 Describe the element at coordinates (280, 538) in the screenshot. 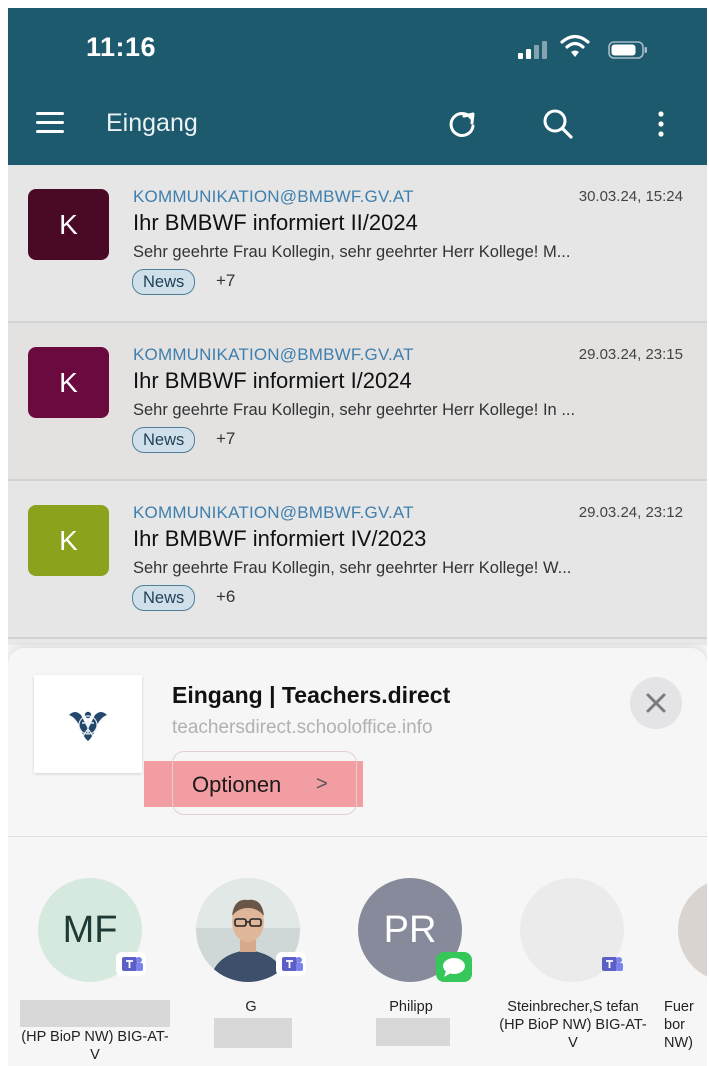

I see `mail-subject: Ihr BMBWF informiert IV/2023` at that location.